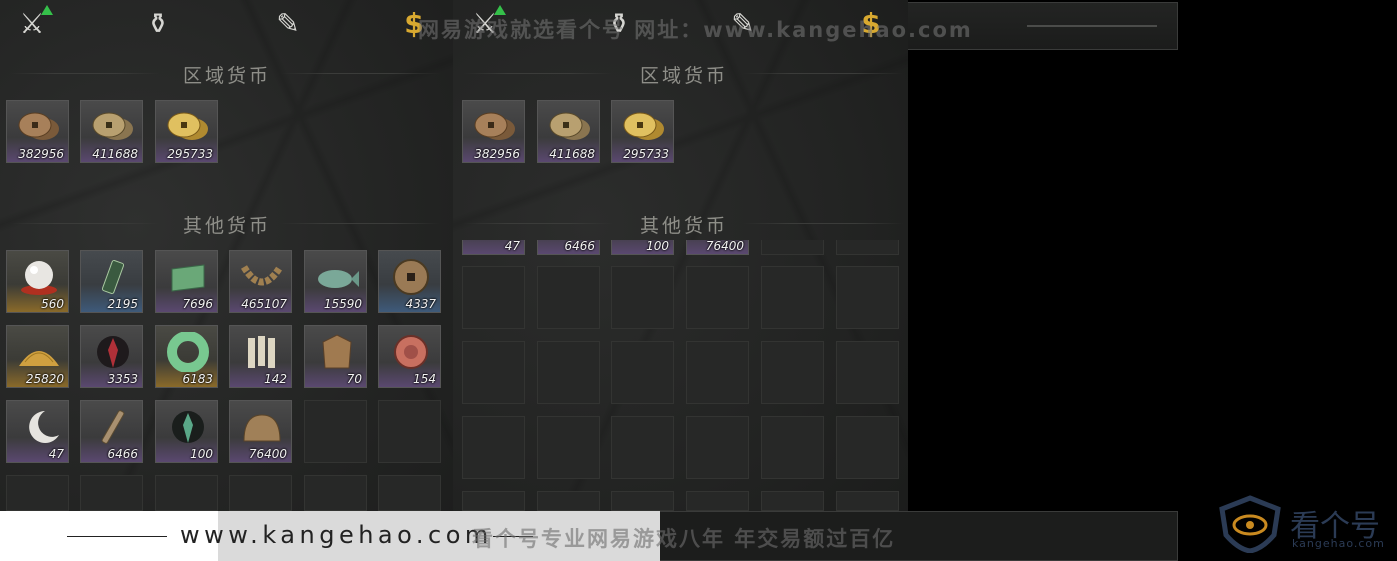 The height and width of the screenshot is (561, 1397). I want to click on currency-quantity: 142, so click(275, 379).